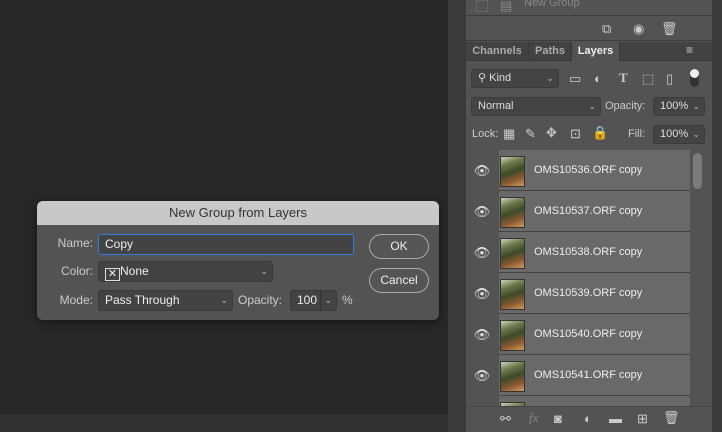  What do you see at coordinates (596, 51) in the screenshot?
I see `tab-layers: Layers` at bounding box center [596, 51].